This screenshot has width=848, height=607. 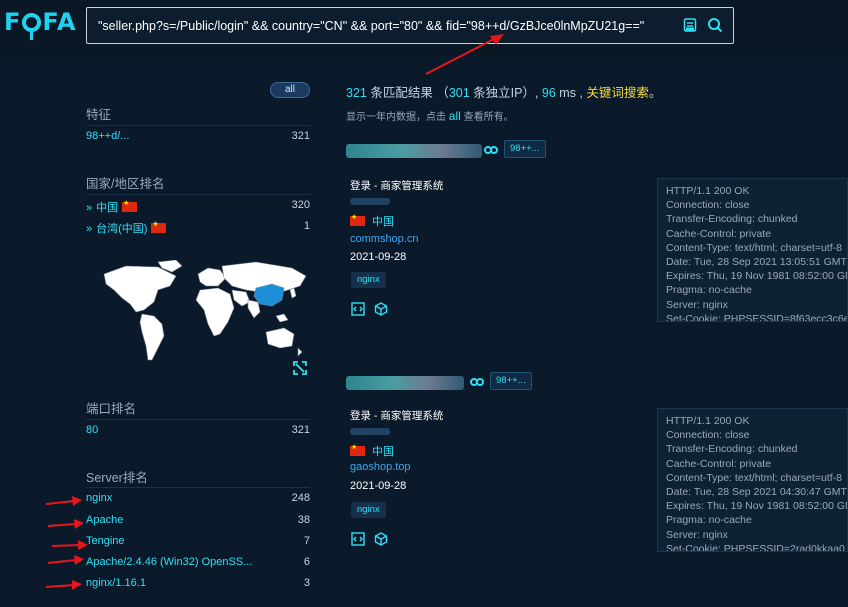 What do you see at coordinates (121, 229) in the screenshot?
I see `country-label: 台湾(中国)` at bounding box center [121, 229].